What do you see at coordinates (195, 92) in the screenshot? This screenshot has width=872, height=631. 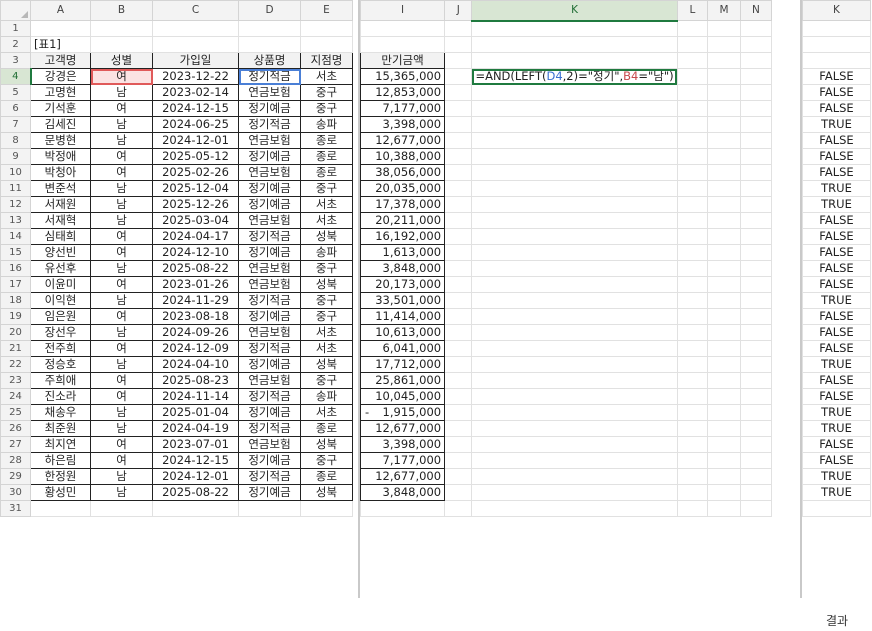 I see `join-date-cell: 2023-02-14` at bounding box center [195, 92].